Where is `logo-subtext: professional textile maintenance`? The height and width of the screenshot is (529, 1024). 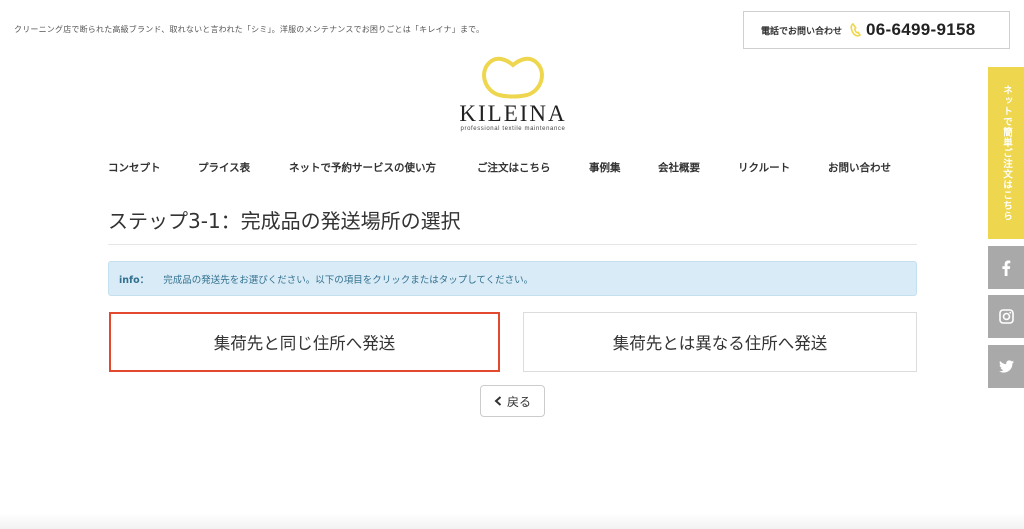 logo-subtext: professional textile maintenance is located at coordinates (513, 129).